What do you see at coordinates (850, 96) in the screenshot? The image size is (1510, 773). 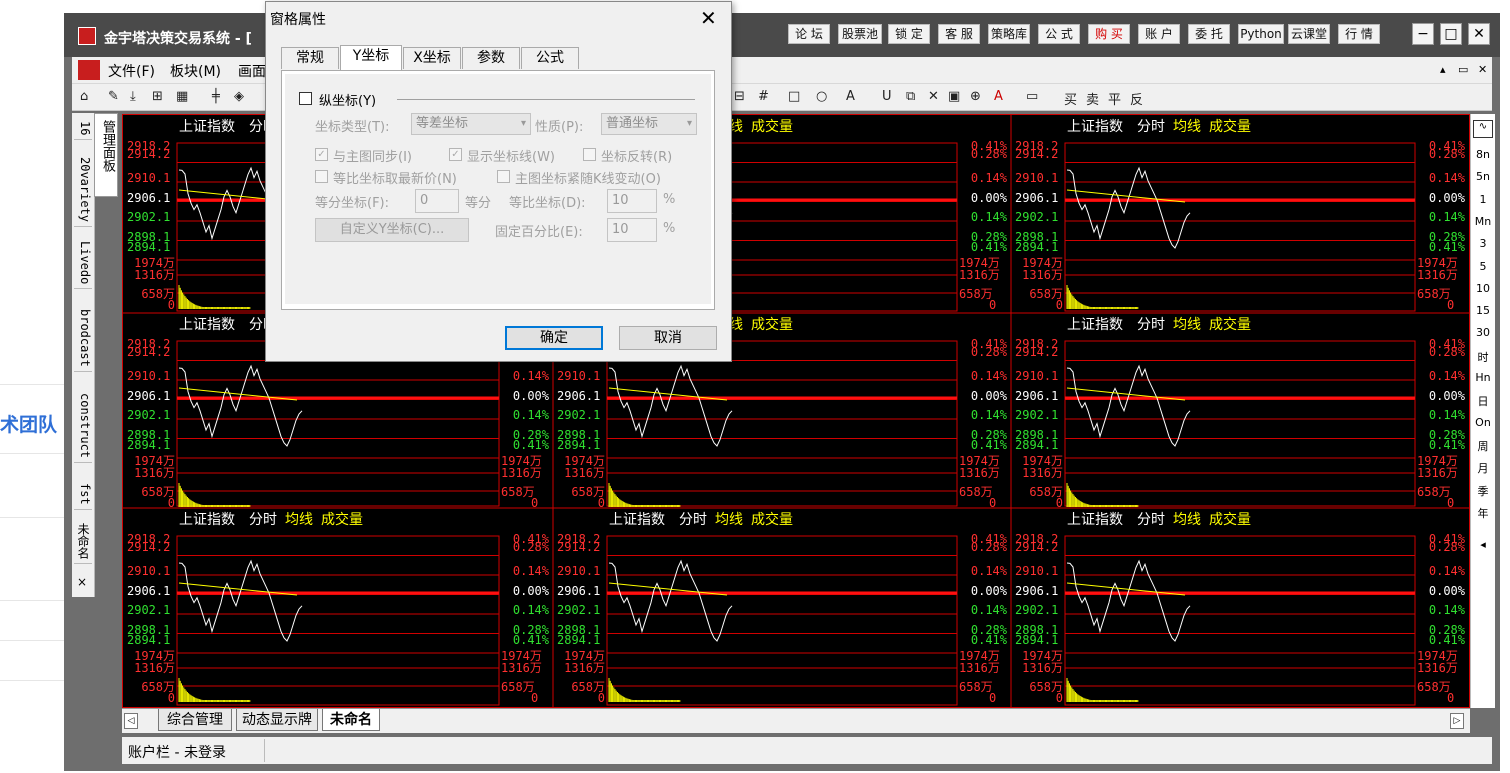 I see `text-icon: A` at bounding box center [850, 96].